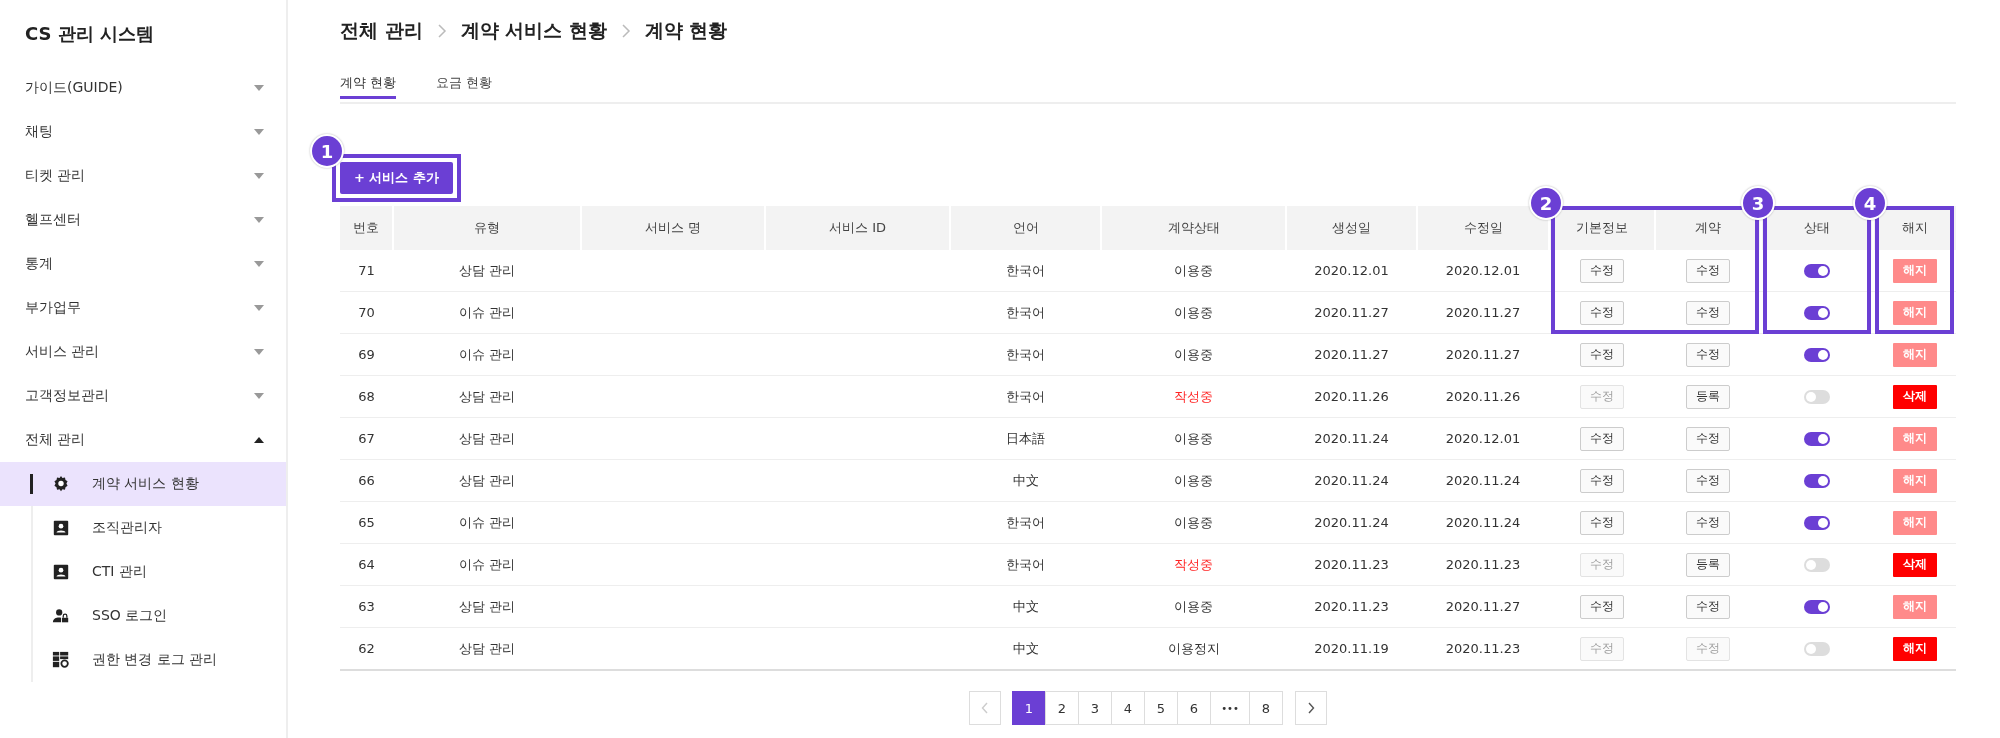 The width and height of the screenshot is (2000, 738). What do you see at coordinates (366, 271) in the screenshot?
I see `table-cell: 71` at bounding box center [366, 271].